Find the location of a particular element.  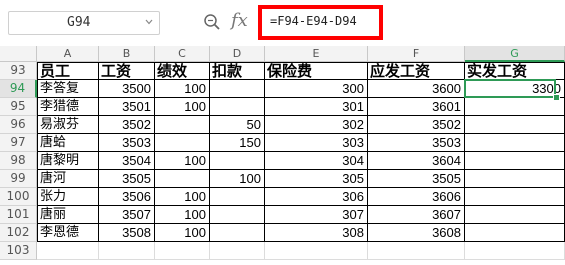

cell-f101: 3607 is located at coordinates (416, 215).